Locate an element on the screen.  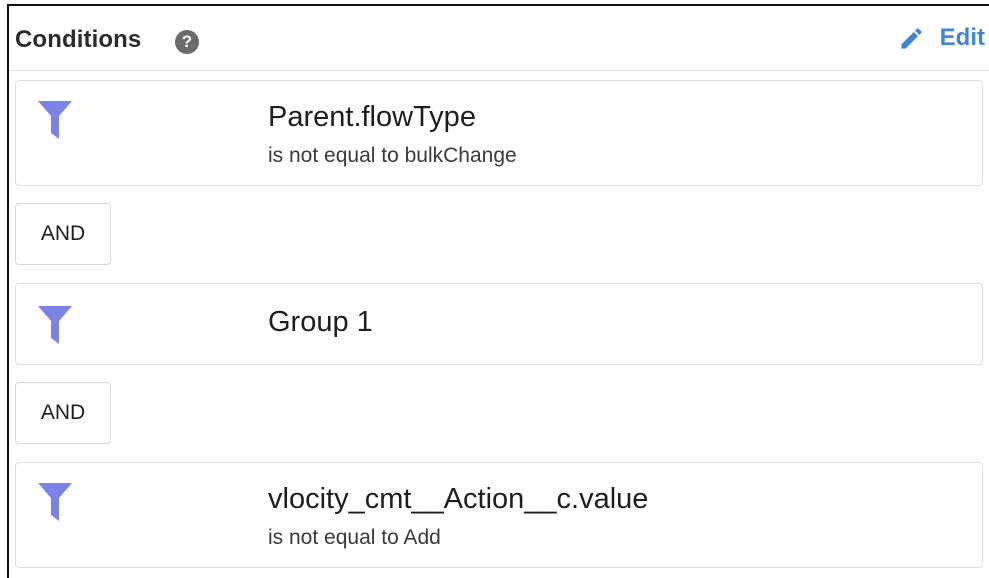
condition-card-group: Group 1 is located at coordinates (499, 324).